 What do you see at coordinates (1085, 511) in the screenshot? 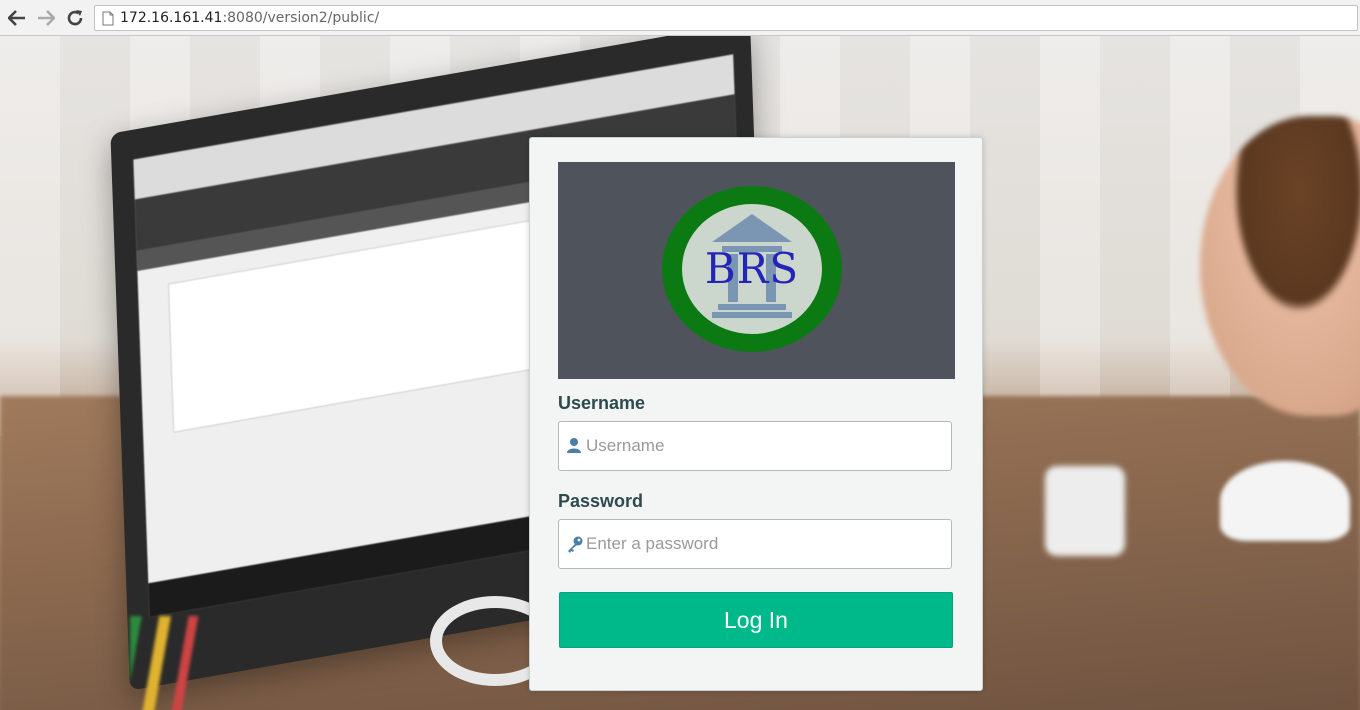
I see `cup` at bounding box center [1085, 511].